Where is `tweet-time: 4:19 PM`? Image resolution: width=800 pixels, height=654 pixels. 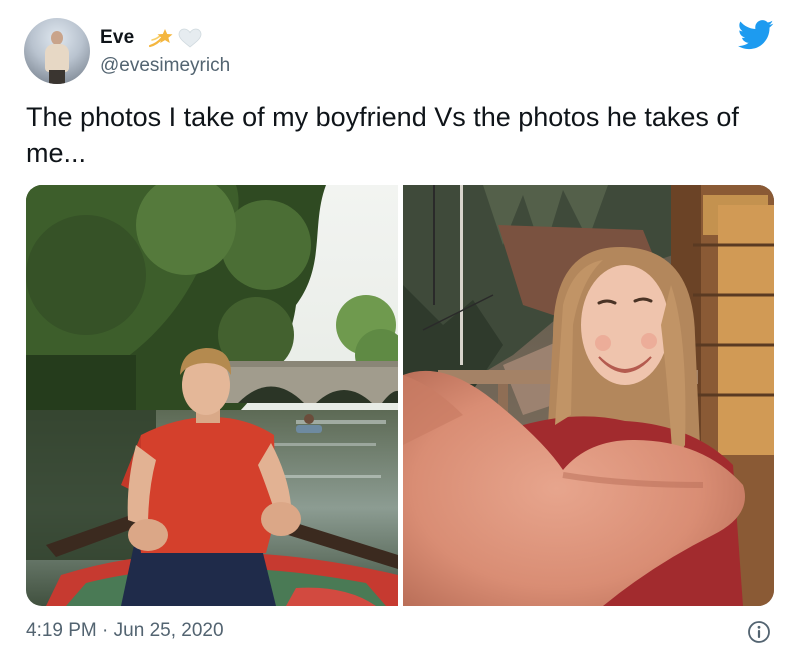
tweet-time: 4:19 PM is located at coordinates (61, 630).